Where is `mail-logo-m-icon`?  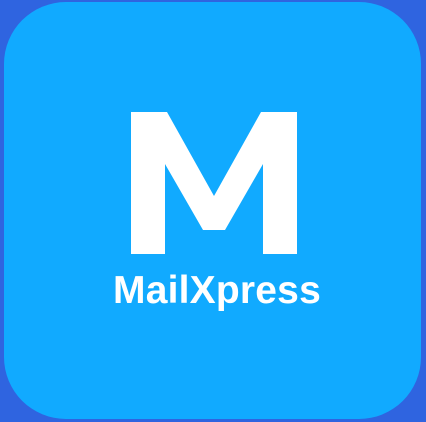
mail-logo-m-icon is located at coordinates (214, 183).